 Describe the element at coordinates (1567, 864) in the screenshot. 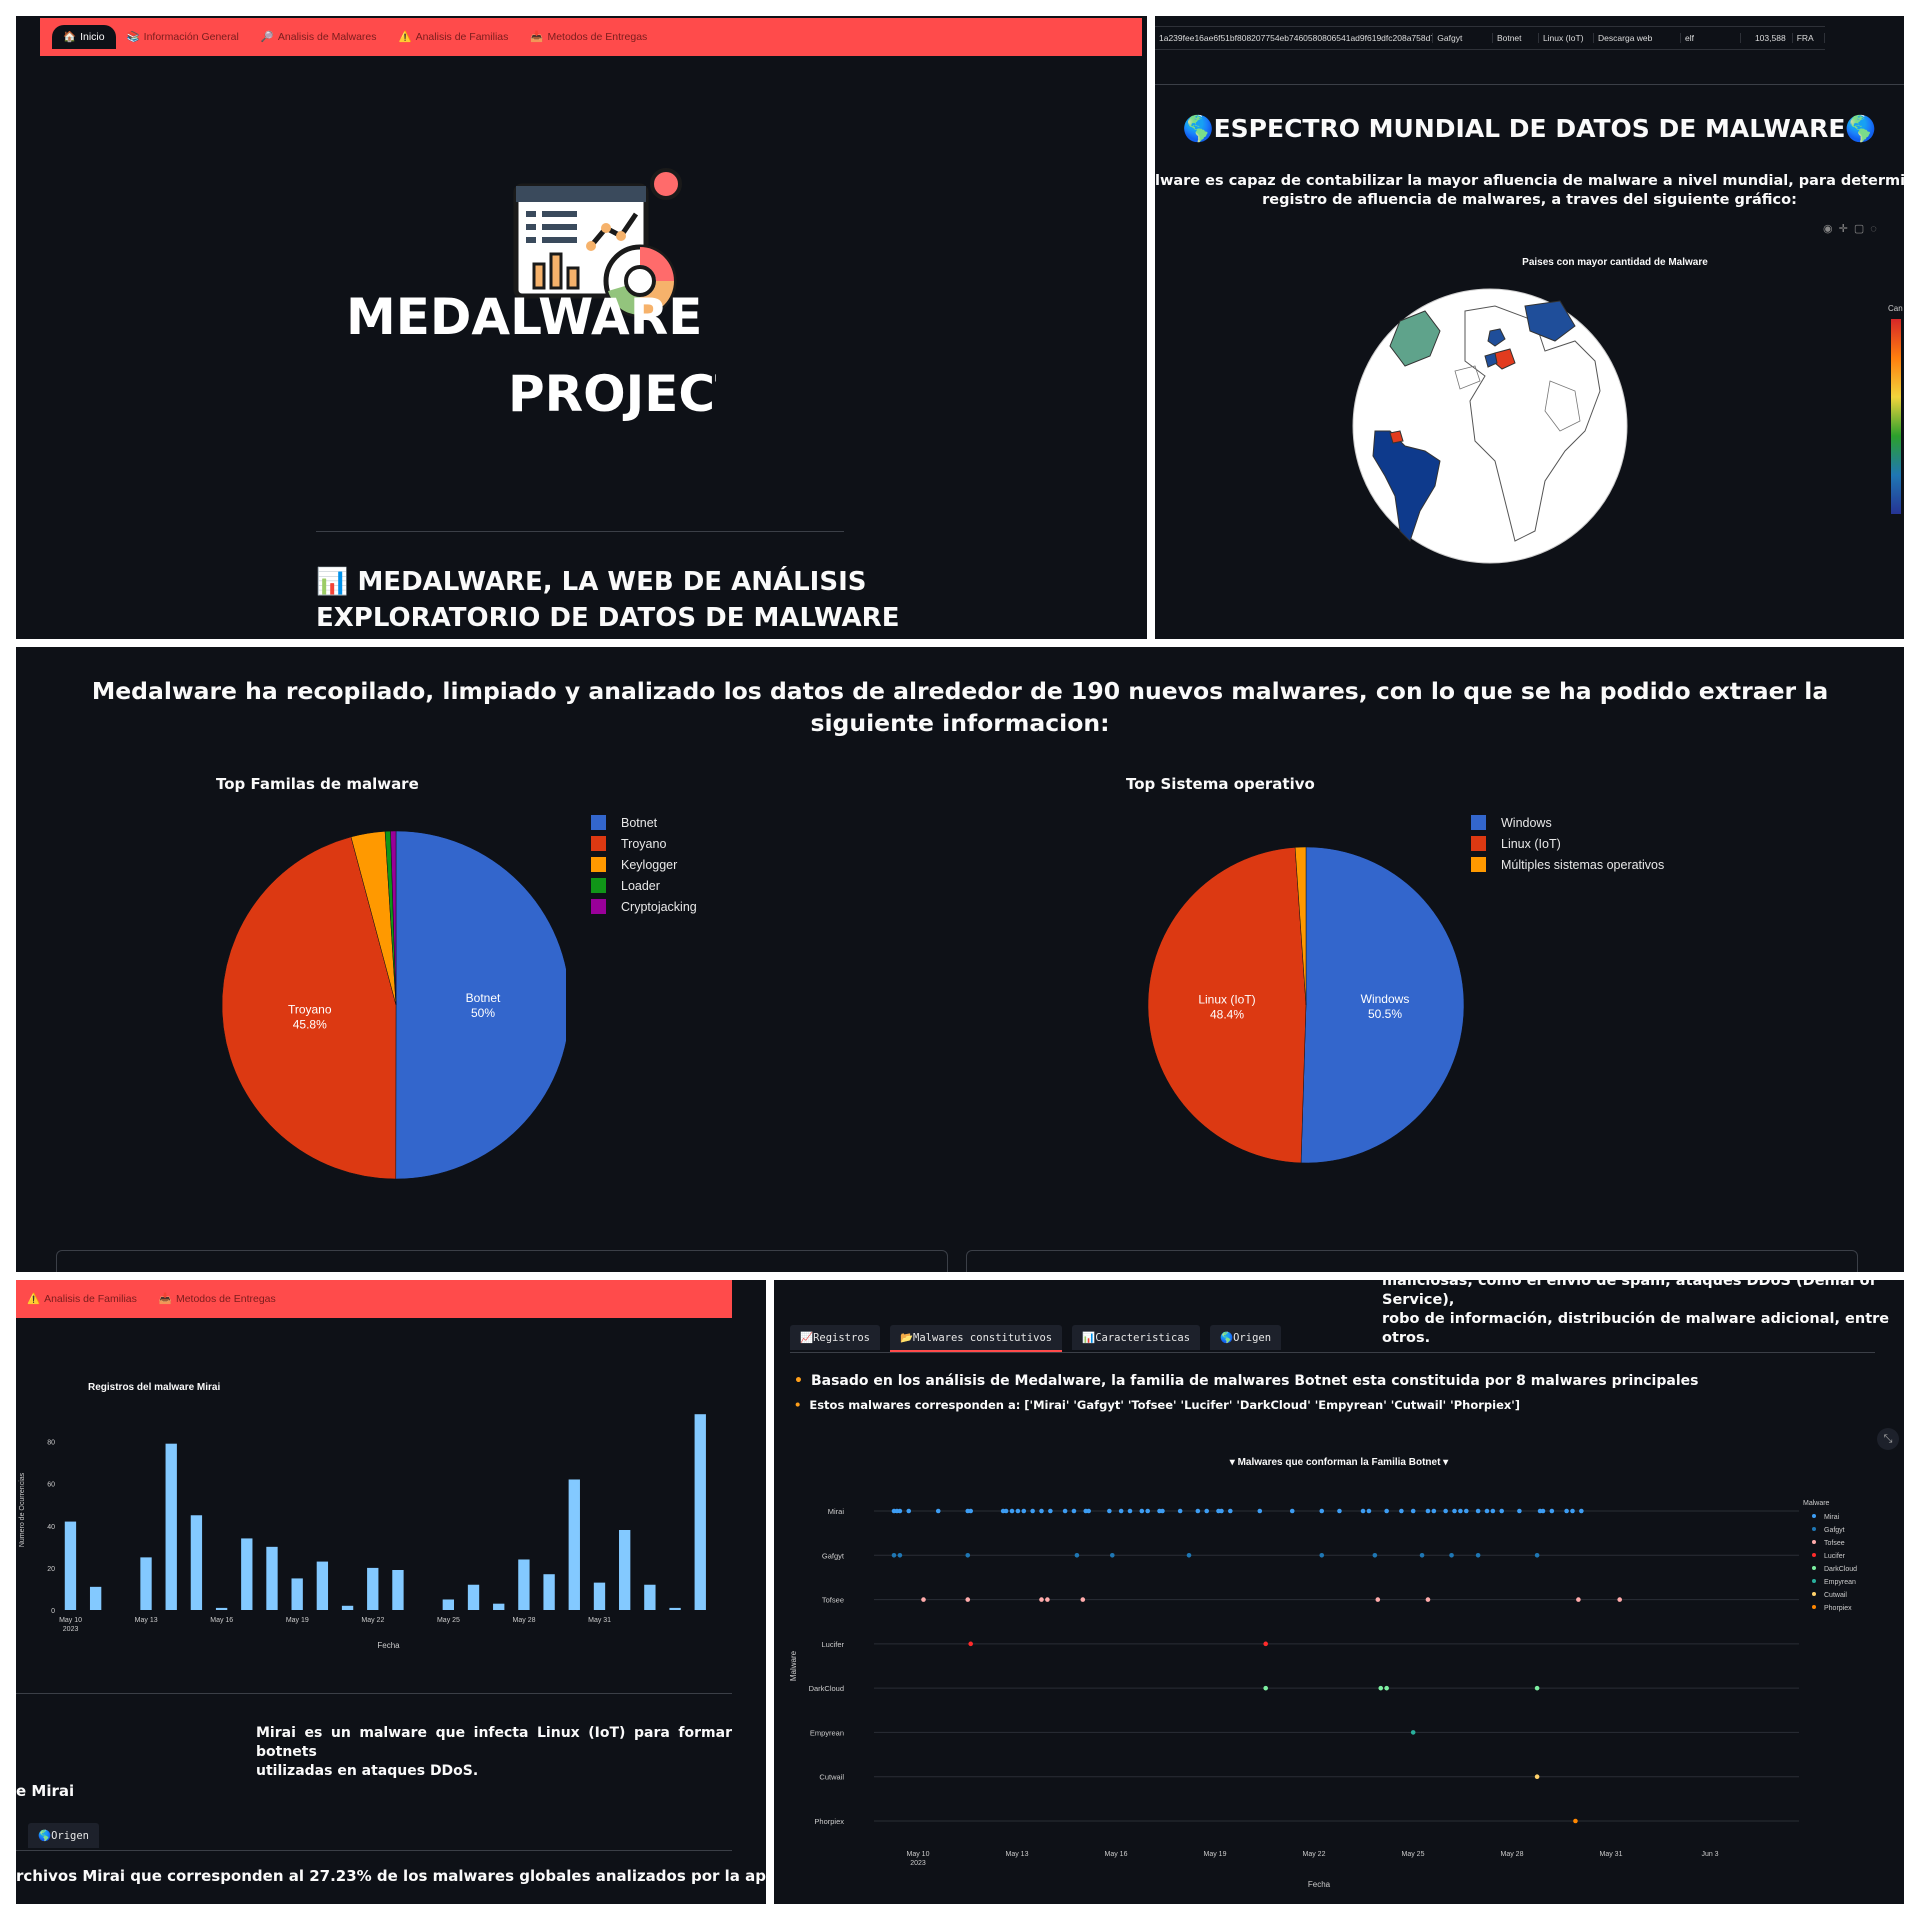

I see `legend-item: Múltiples sistemas operativos` at that location.